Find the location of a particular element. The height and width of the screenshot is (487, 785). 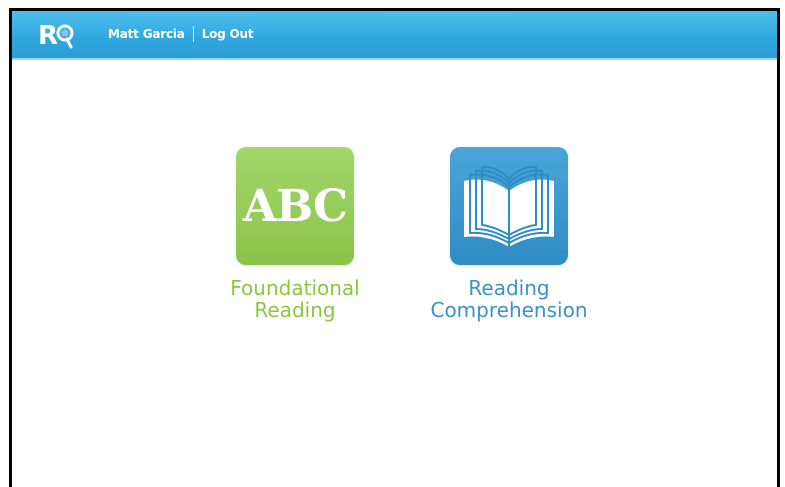

abc-icon-text: ABC is located at coordinates (295, 206).